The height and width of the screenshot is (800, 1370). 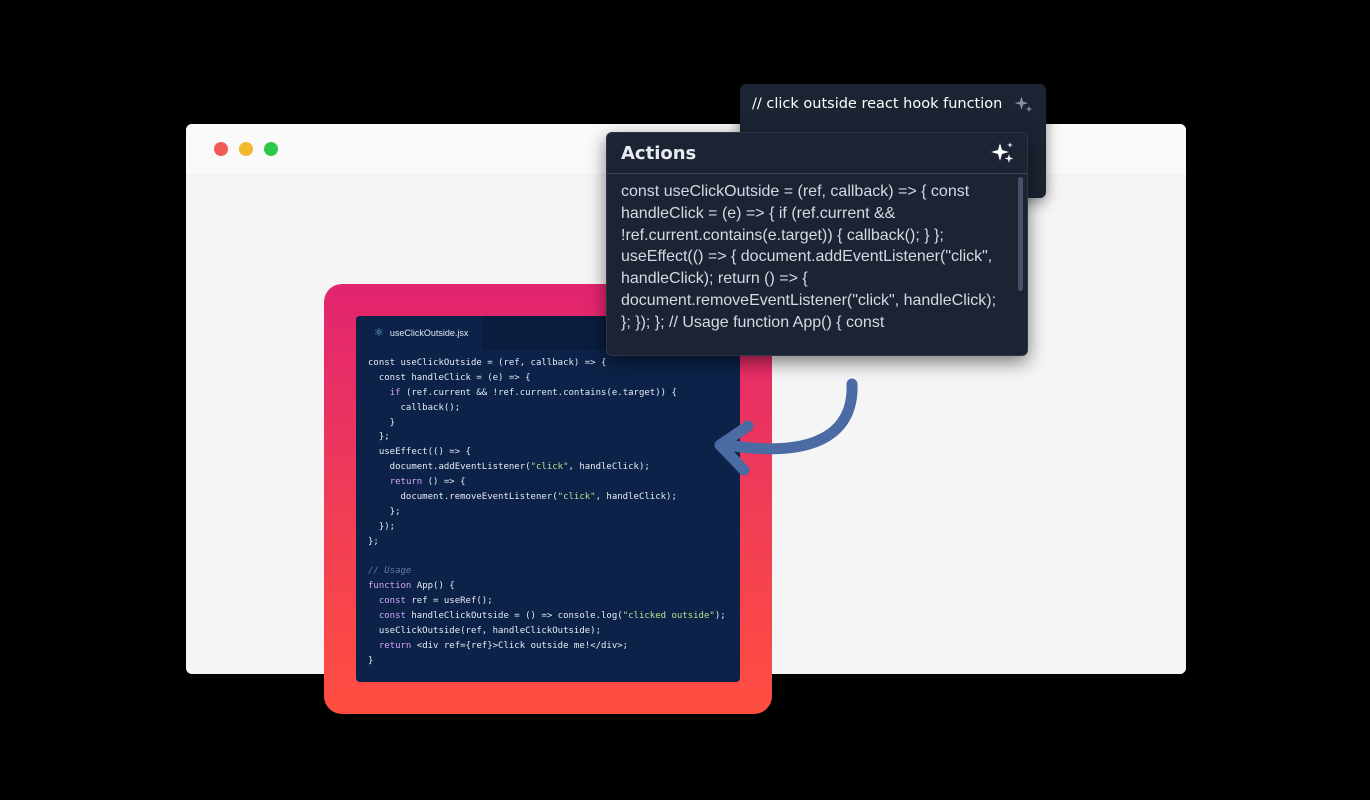 What do you see at coordinates (429, 333) in the screenshot?
I see `editor-tab-label: useClickOutside.jsx` at bounding box center [429, 333].